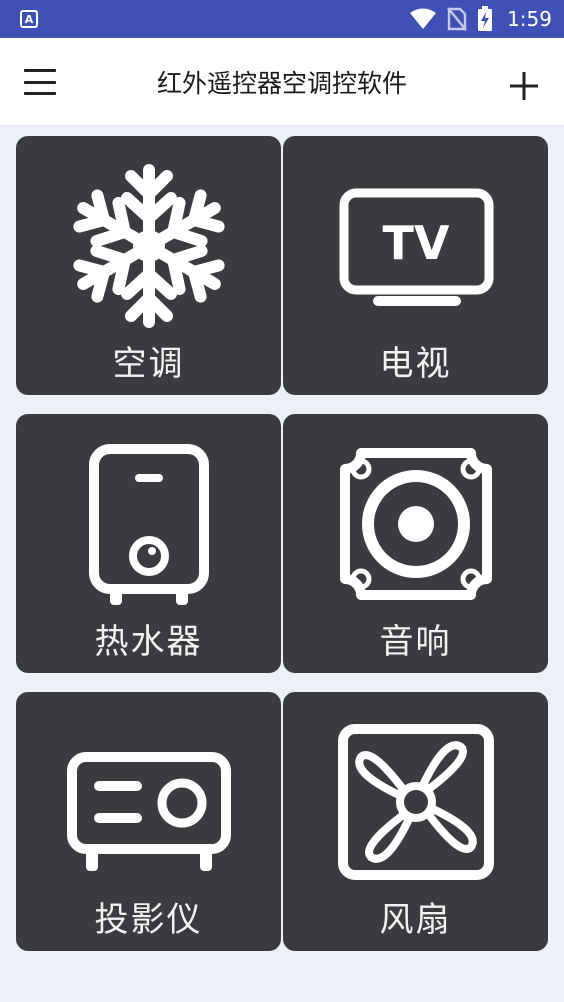 The width and height of the screenshot is (564, 1002). I want to click on tile-air-conditioner: 空调, so click(148, 265).